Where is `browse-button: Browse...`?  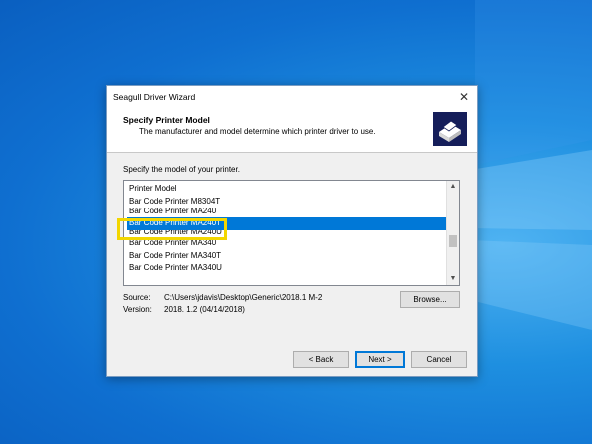
browse-button: Browse... is located at coordinates (430, 299).